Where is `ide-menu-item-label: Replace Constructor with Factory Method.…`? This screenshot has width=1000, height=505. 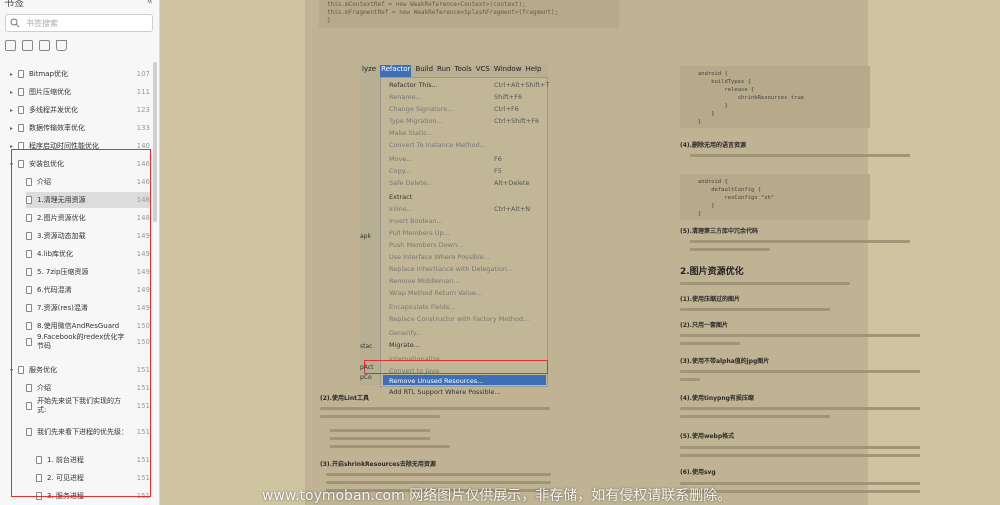
ide-menu-item-label: Replace Constructor with Factory Method.… is located at coordinates (459, 319).